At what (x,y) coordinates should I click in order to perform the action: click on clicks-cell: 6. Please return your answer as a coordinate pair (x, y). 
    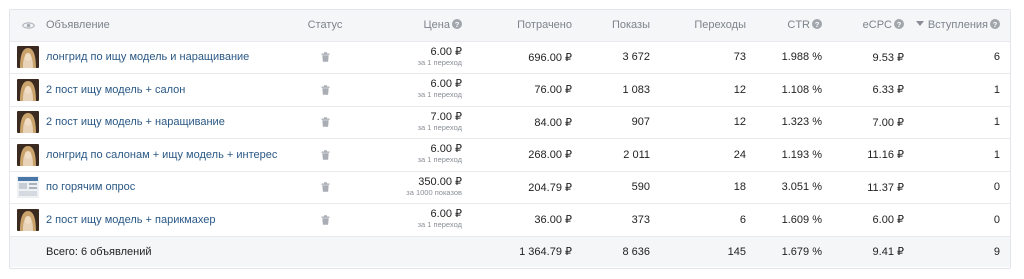
    Looking at the image, I should click on (742, 219).